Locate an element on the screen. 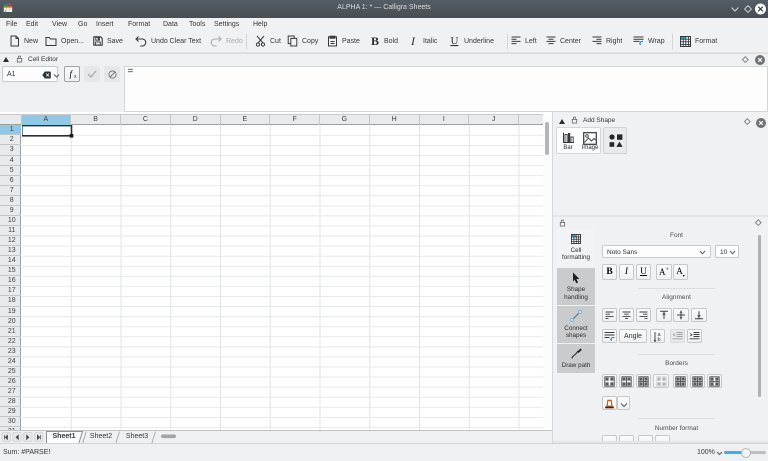 Image resolution: width=768 pixels, height=461 pixels. svg-text: I is located at coordinates (413, 41).